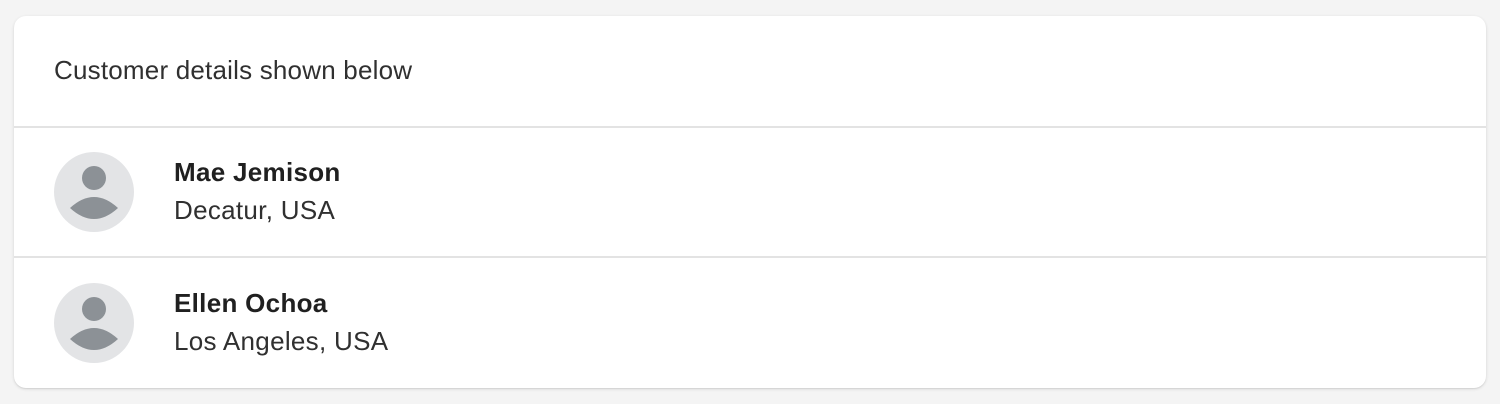 Image resolution: width=1500 pixels, height=404 pixels. Describe the element at coordinates (233, 69) in the screenshot. I see `card-header-title: Customer details shown below` at that location.